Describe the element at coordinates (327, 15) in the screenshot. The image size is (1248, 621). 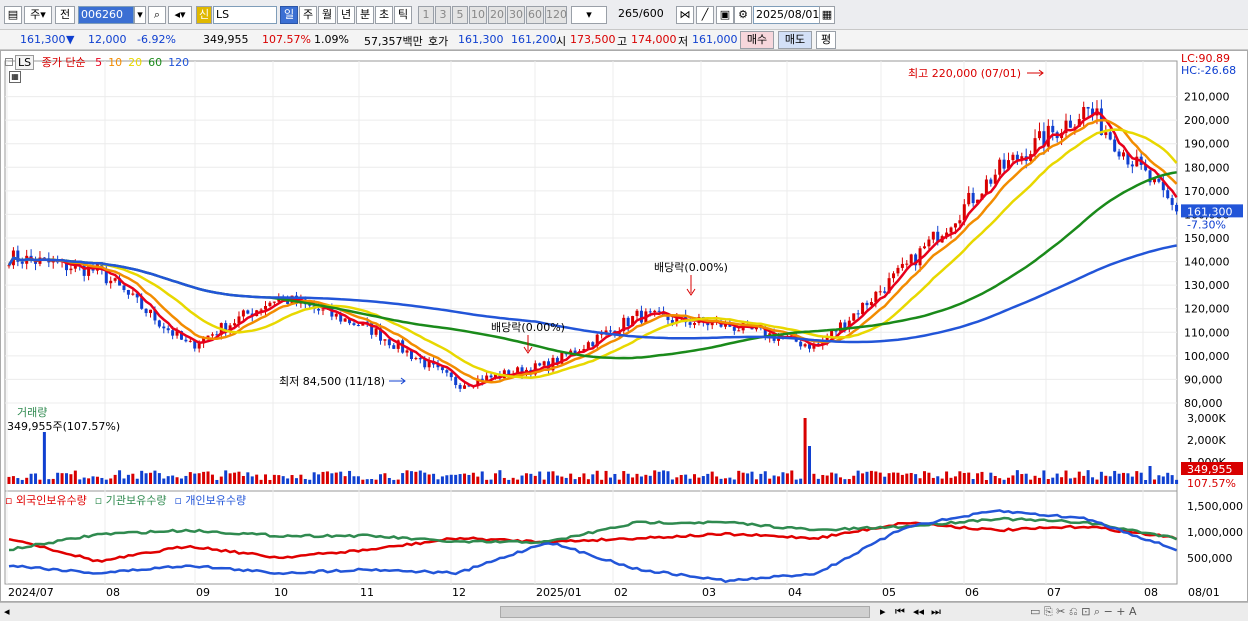
I see `period-tab-2: 월` at that location.